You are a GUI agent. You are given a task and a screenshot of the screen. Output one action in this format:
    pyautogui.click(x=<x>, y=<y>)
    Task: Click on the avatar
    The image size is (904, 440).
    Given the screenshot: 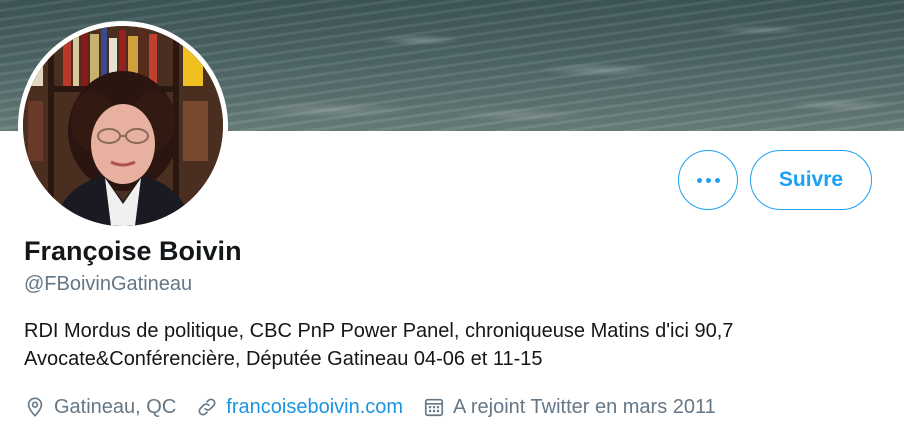 What is the action you would take?
    pyautogui.click(x=123, y=126)
    